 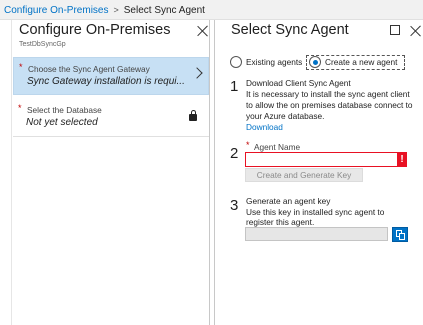 What do you see at coordinates (5, 172) in the screenshot?
I see `blade-gutter` at bounding box center [5, 172].